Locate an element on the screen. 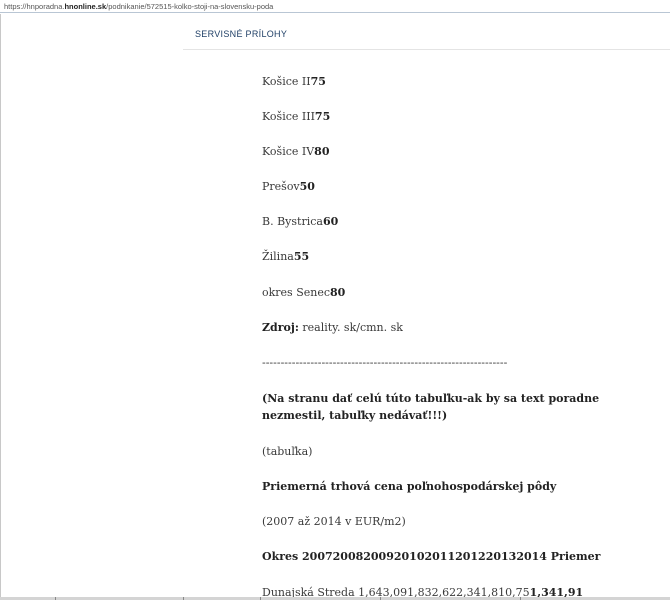 The width and height of the screenshot is (670, 600). price-row: Košice II75 is located at coordinates (294, 81).